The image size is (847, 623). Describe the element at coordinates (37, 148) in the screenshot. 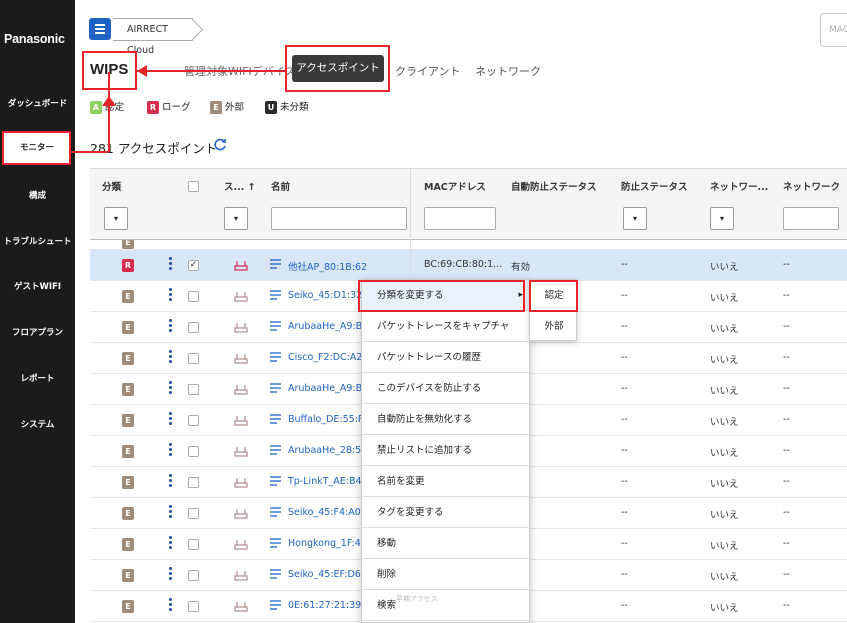

I see `sidebar-item-monitor: モニター` at that location.